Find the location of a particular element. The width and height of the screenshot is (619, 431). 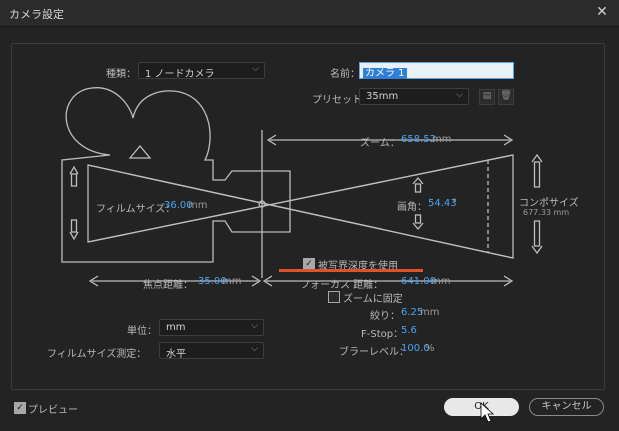

preview-checkbox: ✓ is located at coordinates (20, 408).